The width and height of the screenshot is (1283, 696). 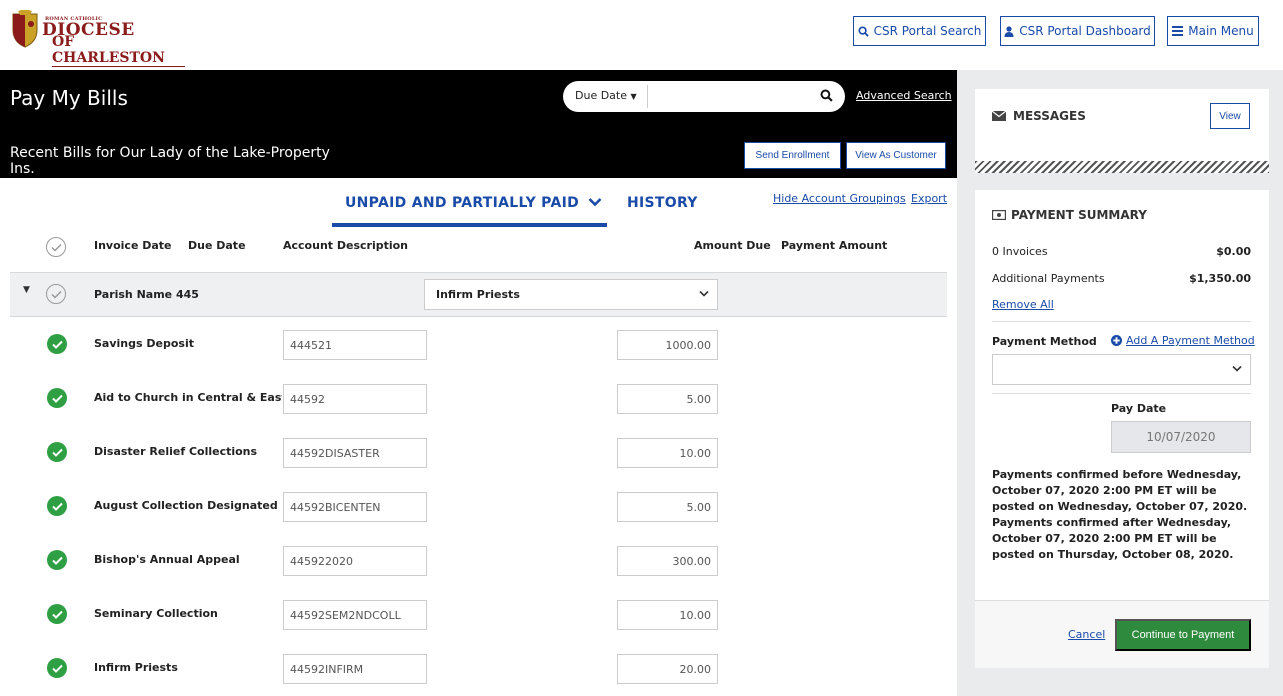 I want to click on diocese-logo: ROMAN CATHOLIC DIOCESE OF CHARLESTON, so click(x=97, y=38).